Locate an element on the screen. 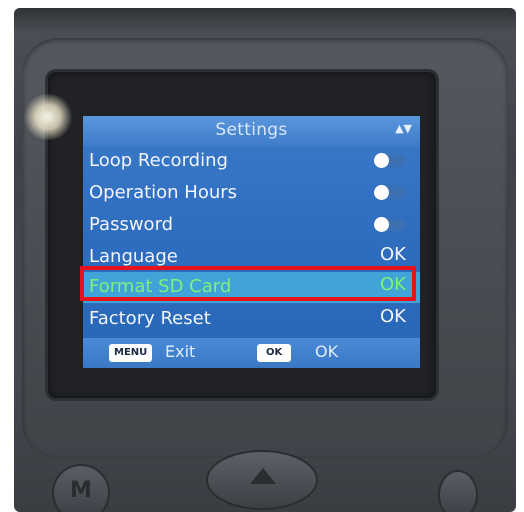 This screenshot has height=512, width=524. menu-item-loop-recording: Loop Recording is located at coordinates (251, 161).